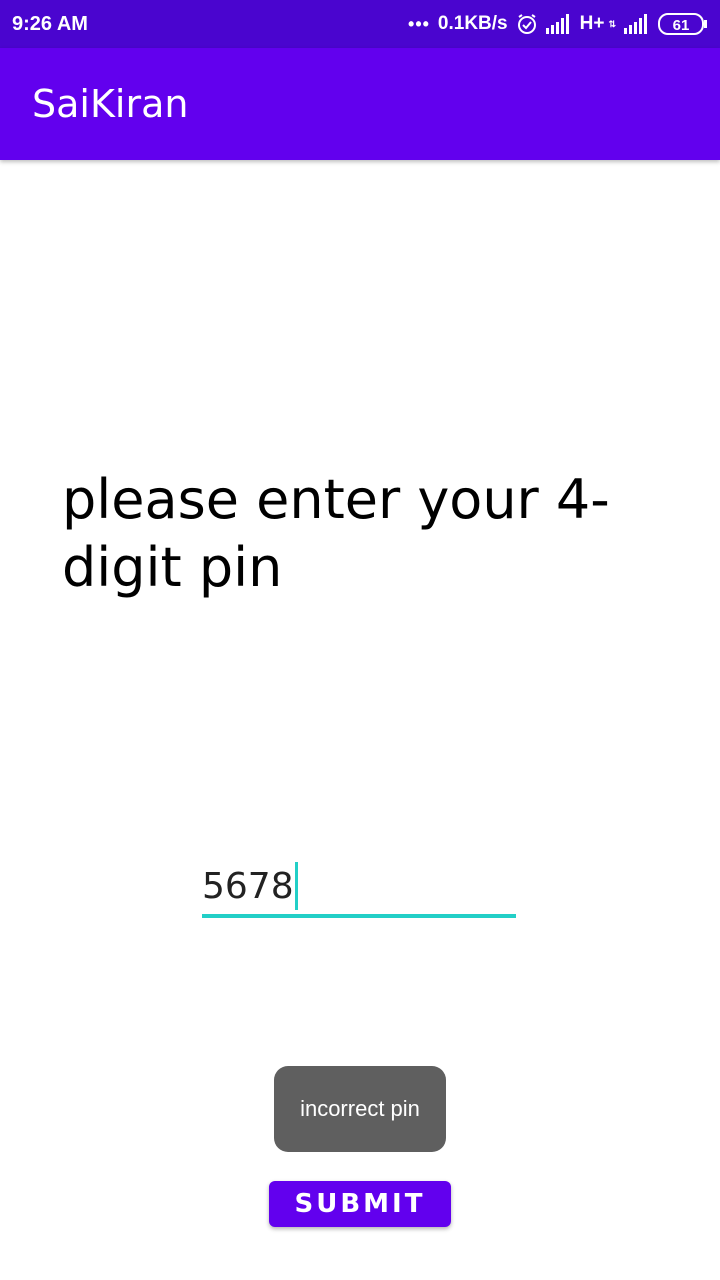 Image resolution: width=720 pixels, height=1280 pixels. Describe the element at coordinates (592, 23) in the screenshot. I see `network-type: H+` at that location.